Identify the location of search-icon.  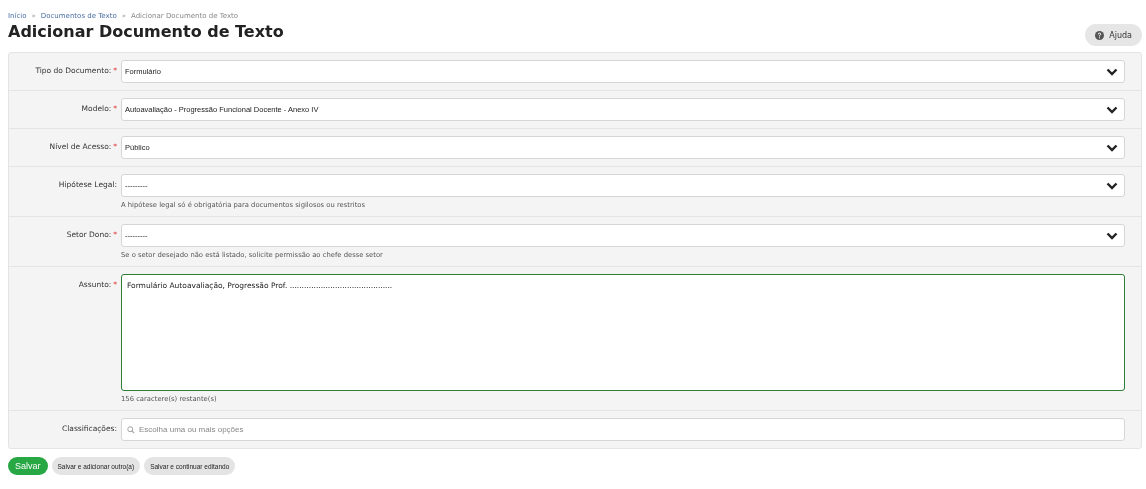
(131, 429).